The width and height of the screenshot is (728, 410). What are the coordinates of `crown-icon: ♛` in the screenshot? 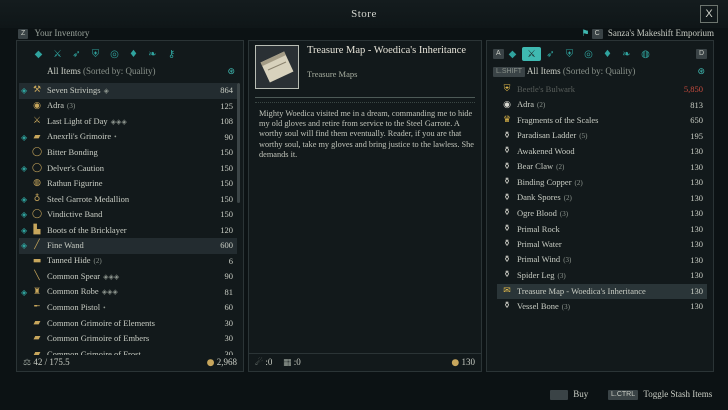 It's located at (507, 120).